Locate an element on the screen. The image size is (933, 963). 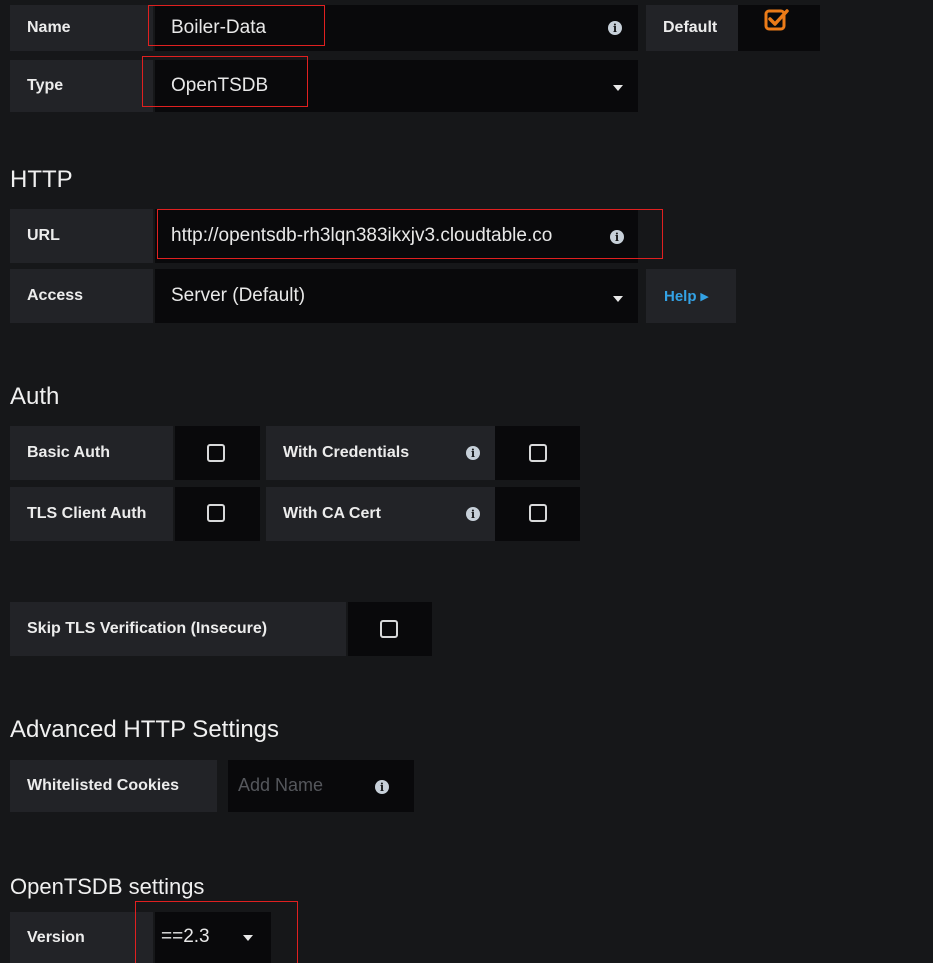
opentsdb-settings-heading: OpenTSDB settings is located at coordinates (107, 886).